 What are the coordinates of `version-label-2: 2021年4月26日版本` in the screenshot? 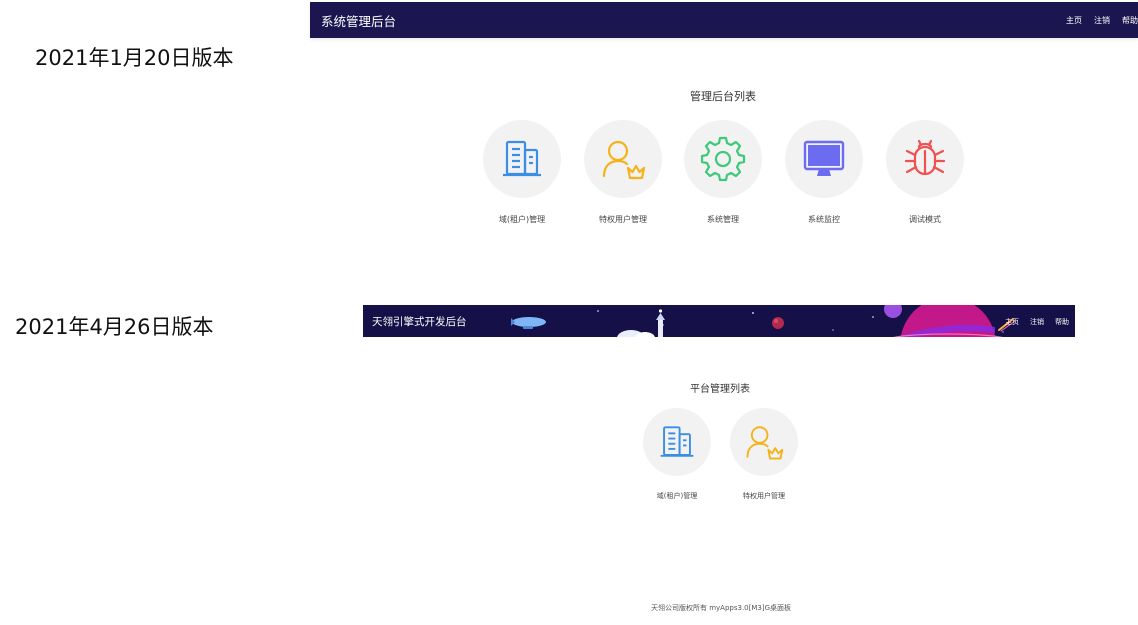 It's located at (114, 327).